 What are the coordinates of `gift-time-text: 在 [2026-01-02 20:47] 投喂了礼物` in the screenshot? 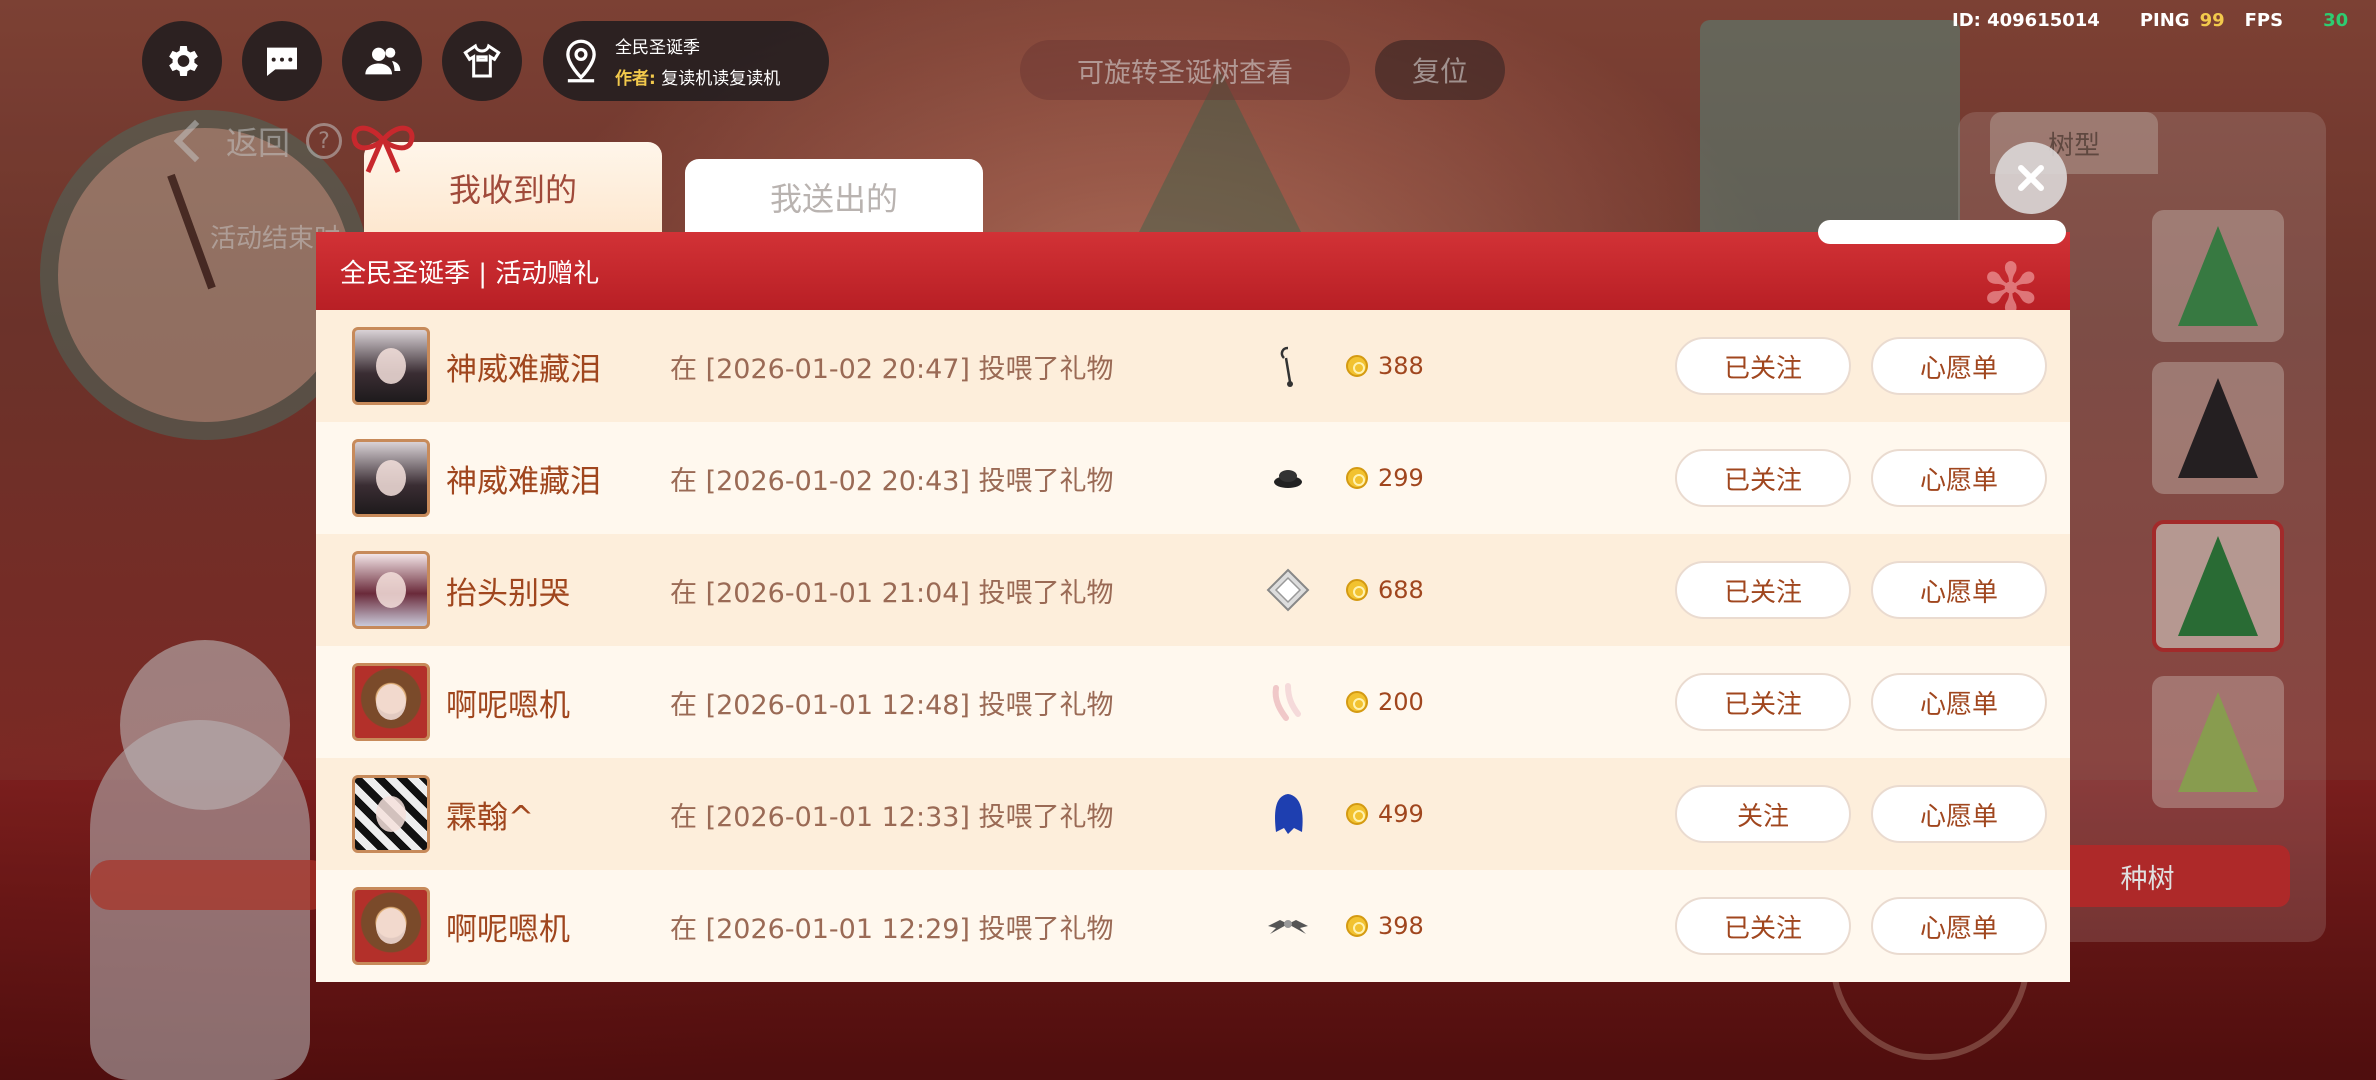 It's located at (892, 369).